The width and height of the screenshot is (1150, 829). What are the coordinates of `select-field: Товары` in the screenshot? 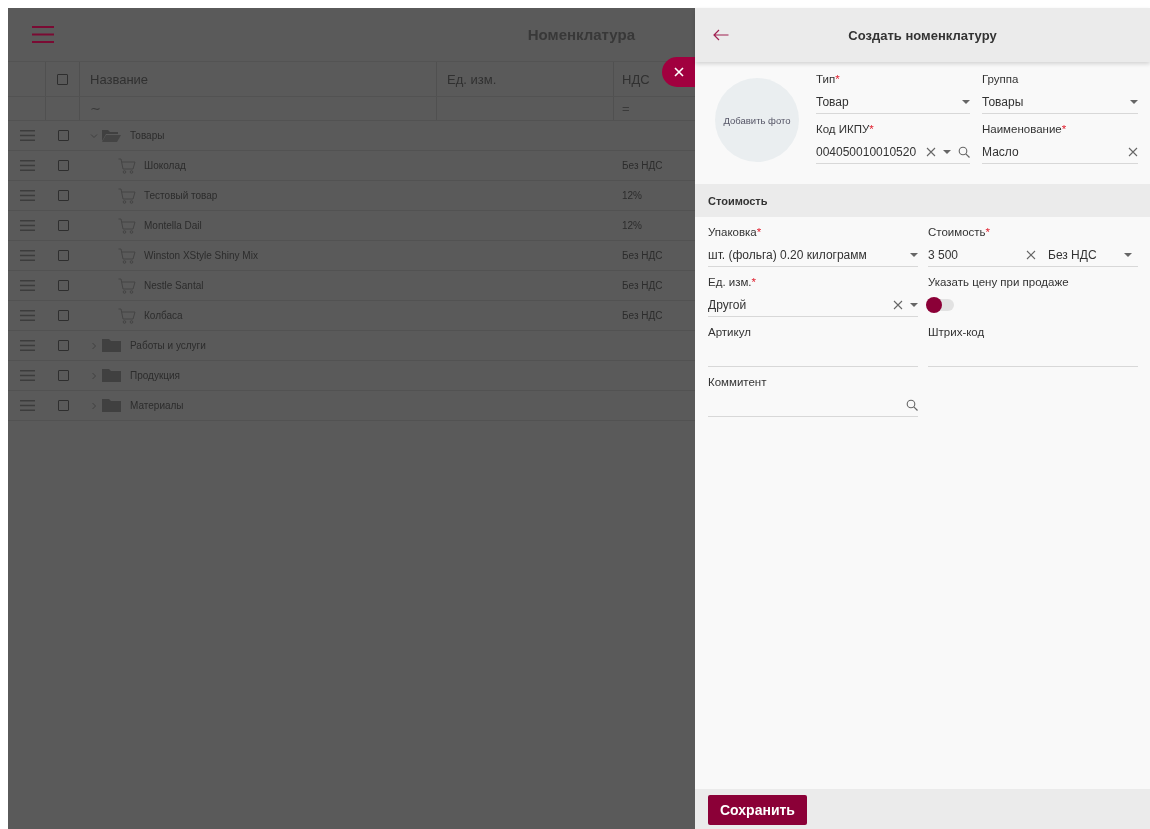 It's located at (1060, 102).